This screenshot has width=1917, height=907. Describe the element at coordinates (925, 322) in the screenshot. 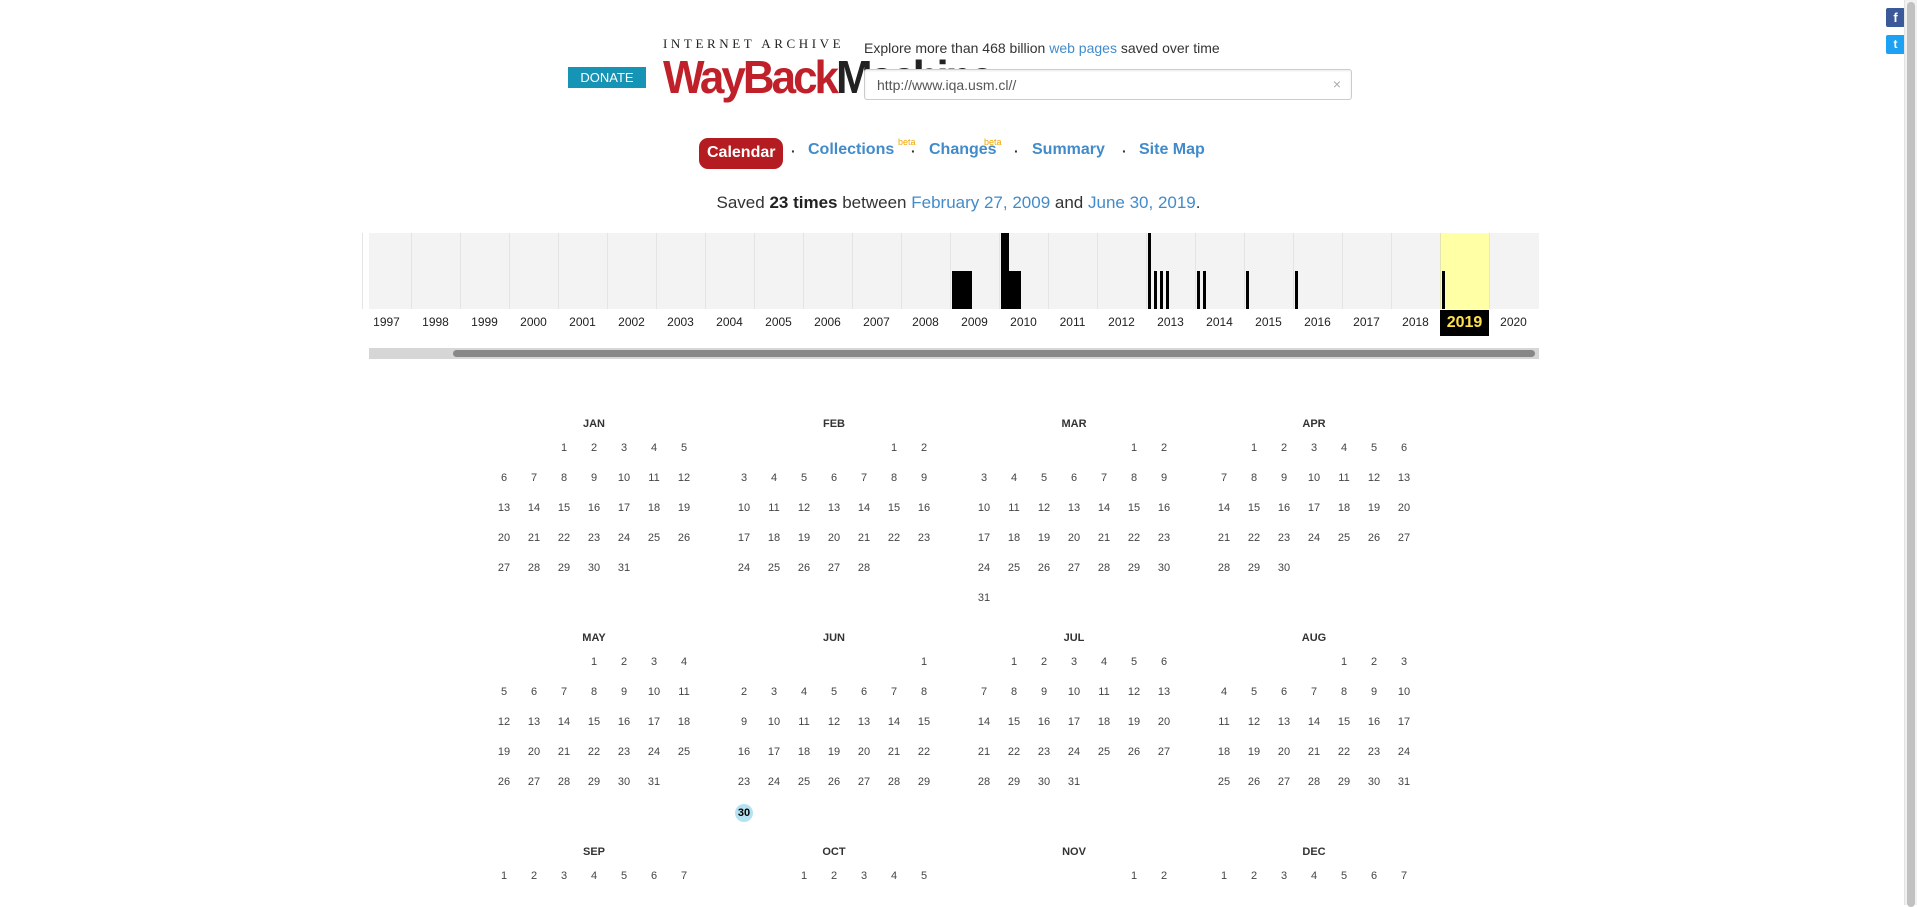

I see `timeline-year-label: 2008` at that location.